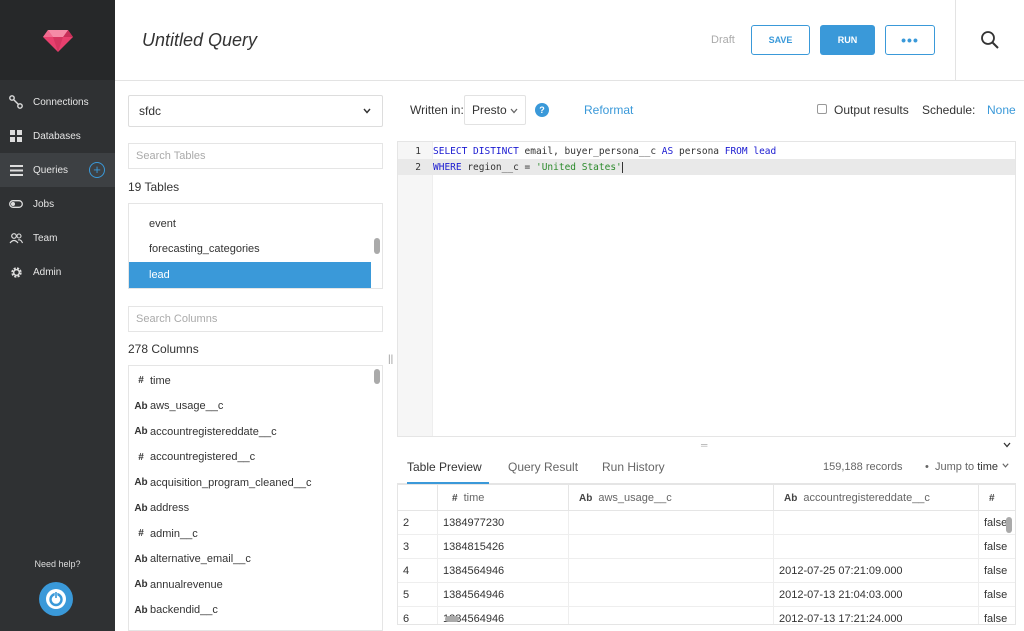  I want to click on column-item: Ab aws_usage__c, so click(255, 407).